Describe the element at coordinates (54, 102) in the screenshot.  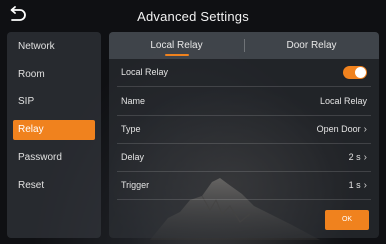
I see `sidebar-item-sip: SIP` at that location.